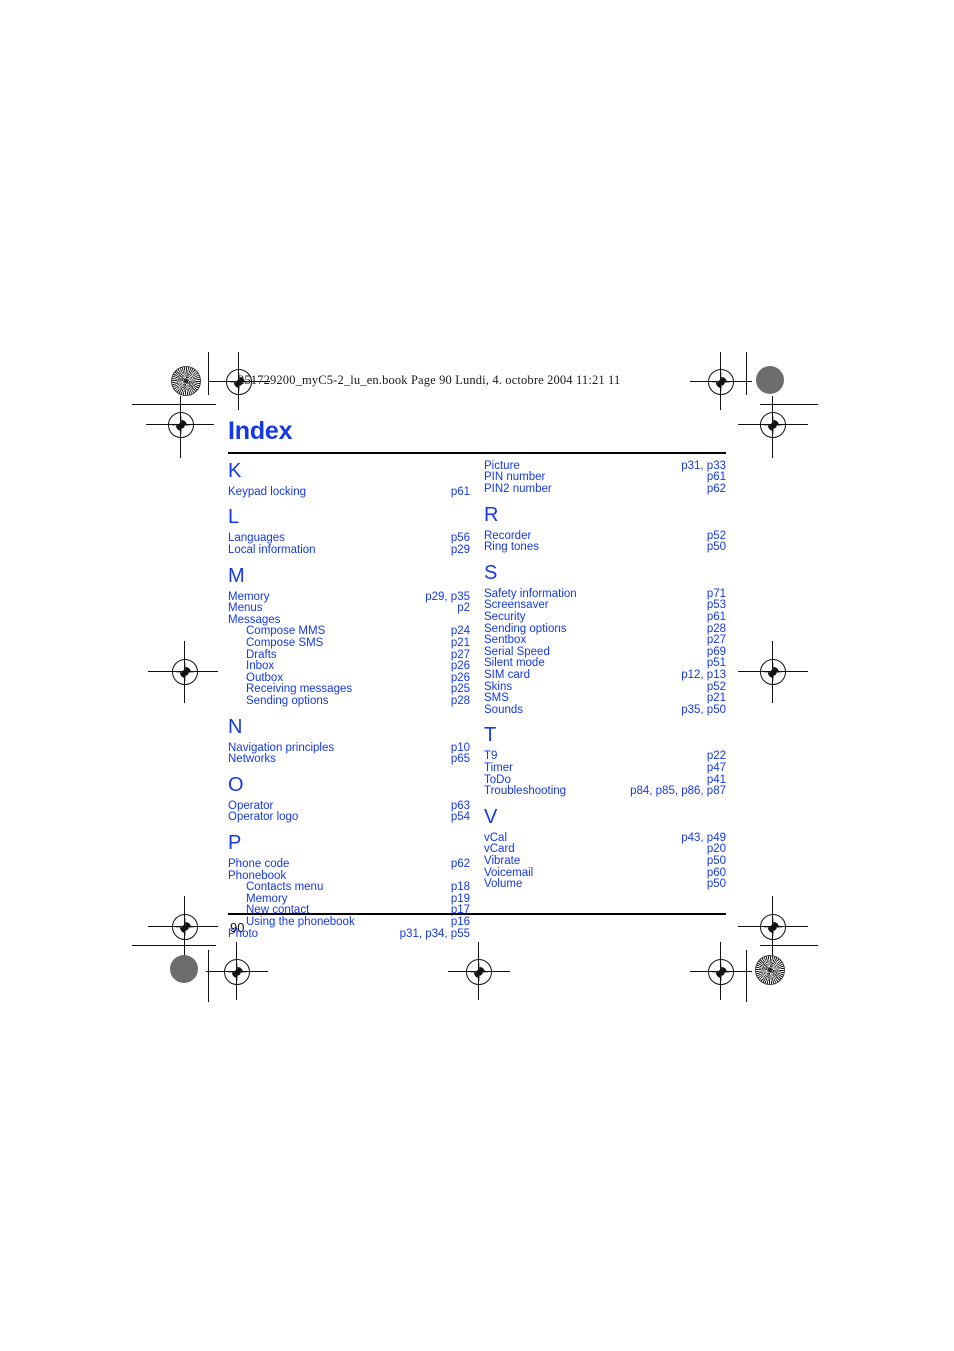 The height and width of the screenshot is (1351, 954). I want to click on index-letter-heading: P, so click(235, 842).